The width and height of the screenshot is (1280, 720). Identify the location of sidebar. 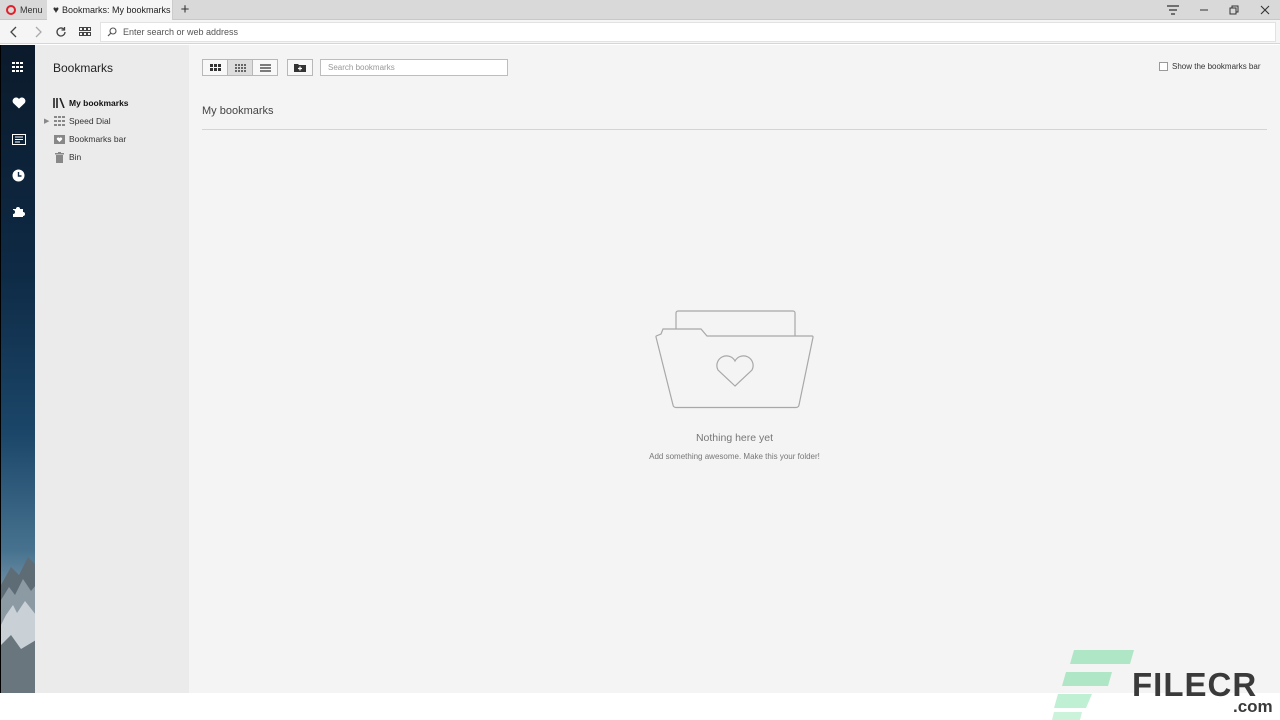
(18, 369).